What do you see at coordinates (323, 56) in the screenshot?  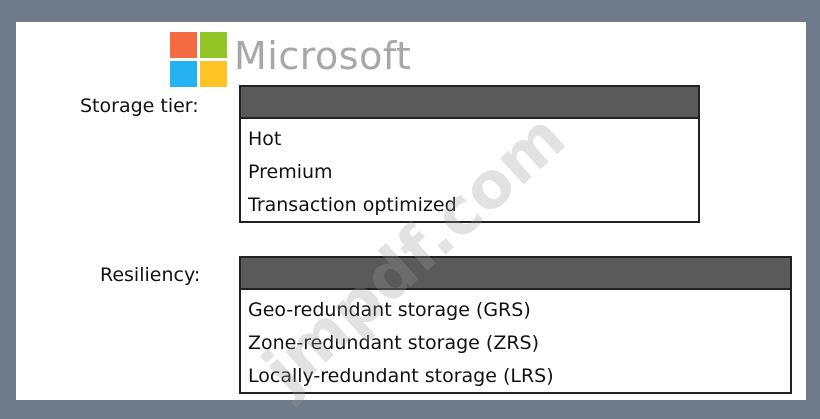 I see `microsoft-wordmark: Microsoft` at bounding box center [323, 56].